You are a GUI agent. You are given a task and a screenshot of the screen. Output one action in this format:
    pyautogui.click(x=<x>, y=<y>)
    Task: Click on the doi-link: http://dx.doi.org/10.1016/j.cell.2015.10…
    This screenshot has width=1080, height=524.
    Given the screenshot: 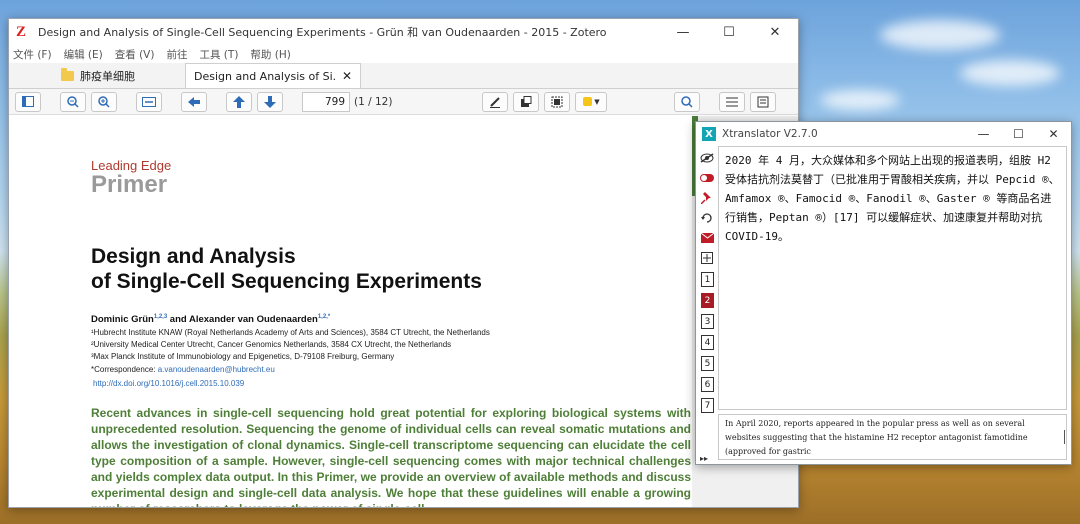 What is the action you would take?
    pyautogui.click(x=168, y=383)
    